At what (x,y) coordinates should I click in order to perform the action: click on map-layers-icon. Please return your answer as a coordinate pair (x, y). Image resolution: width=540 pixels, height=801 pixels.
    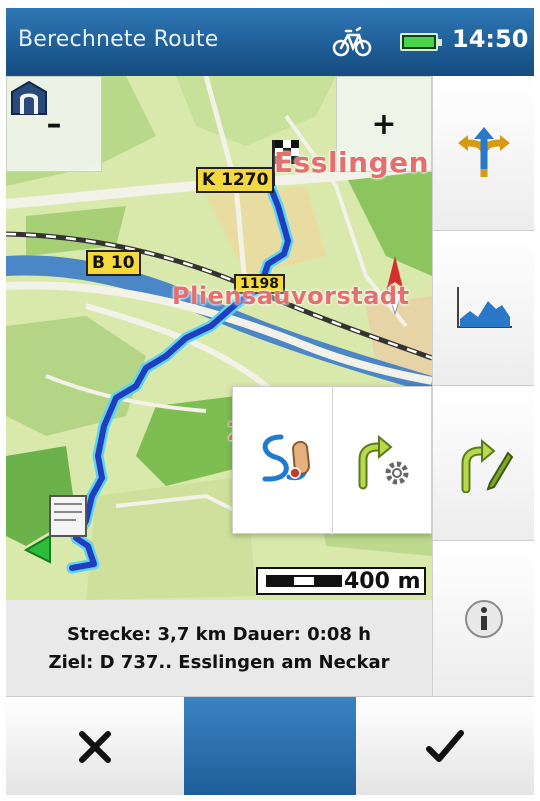
    Looking at the image, I should click on (29, 99).